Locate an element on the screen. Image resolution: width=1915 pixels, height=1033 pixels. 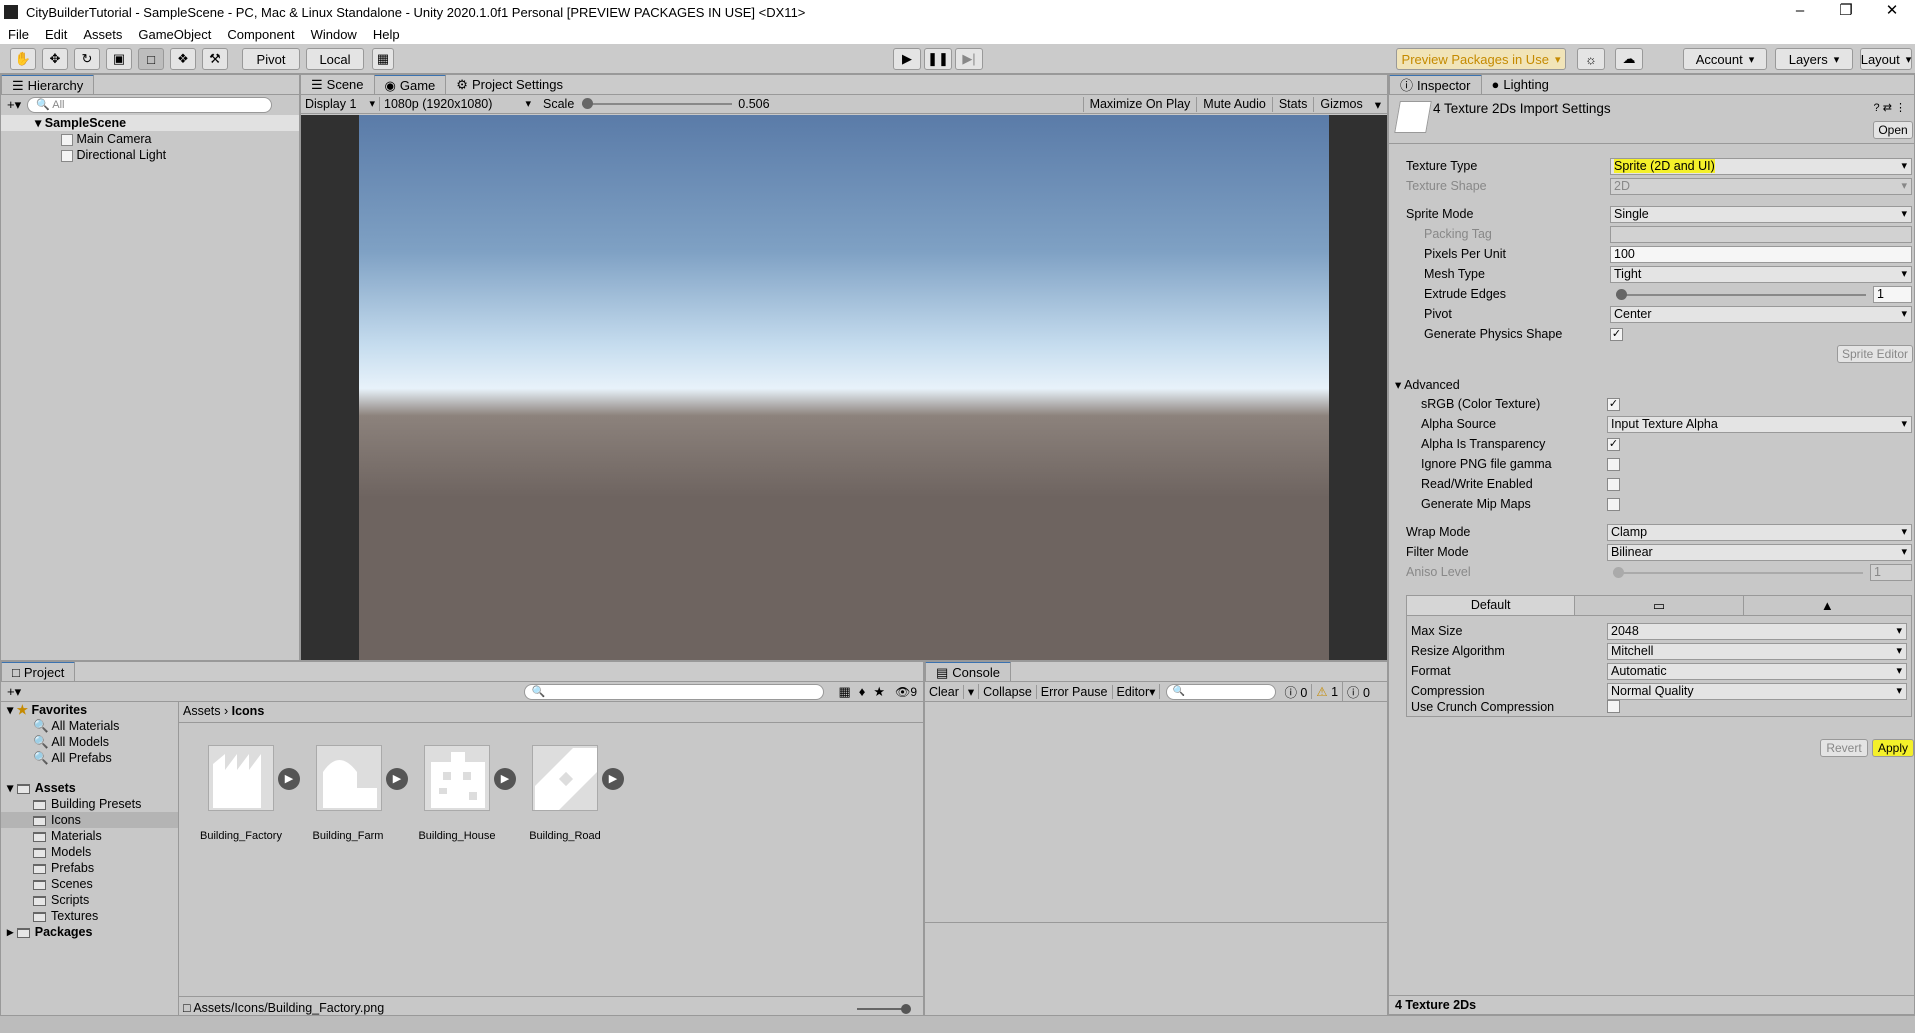
play-button: ▶ is located at coordinates (907, 59).